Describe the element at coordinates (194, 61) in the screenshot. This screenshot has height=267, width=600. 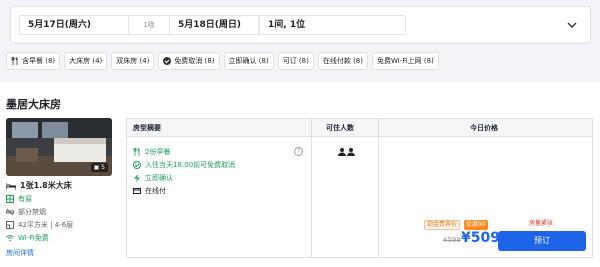
I see `filter-label: 免费取消 (8)` at that location.